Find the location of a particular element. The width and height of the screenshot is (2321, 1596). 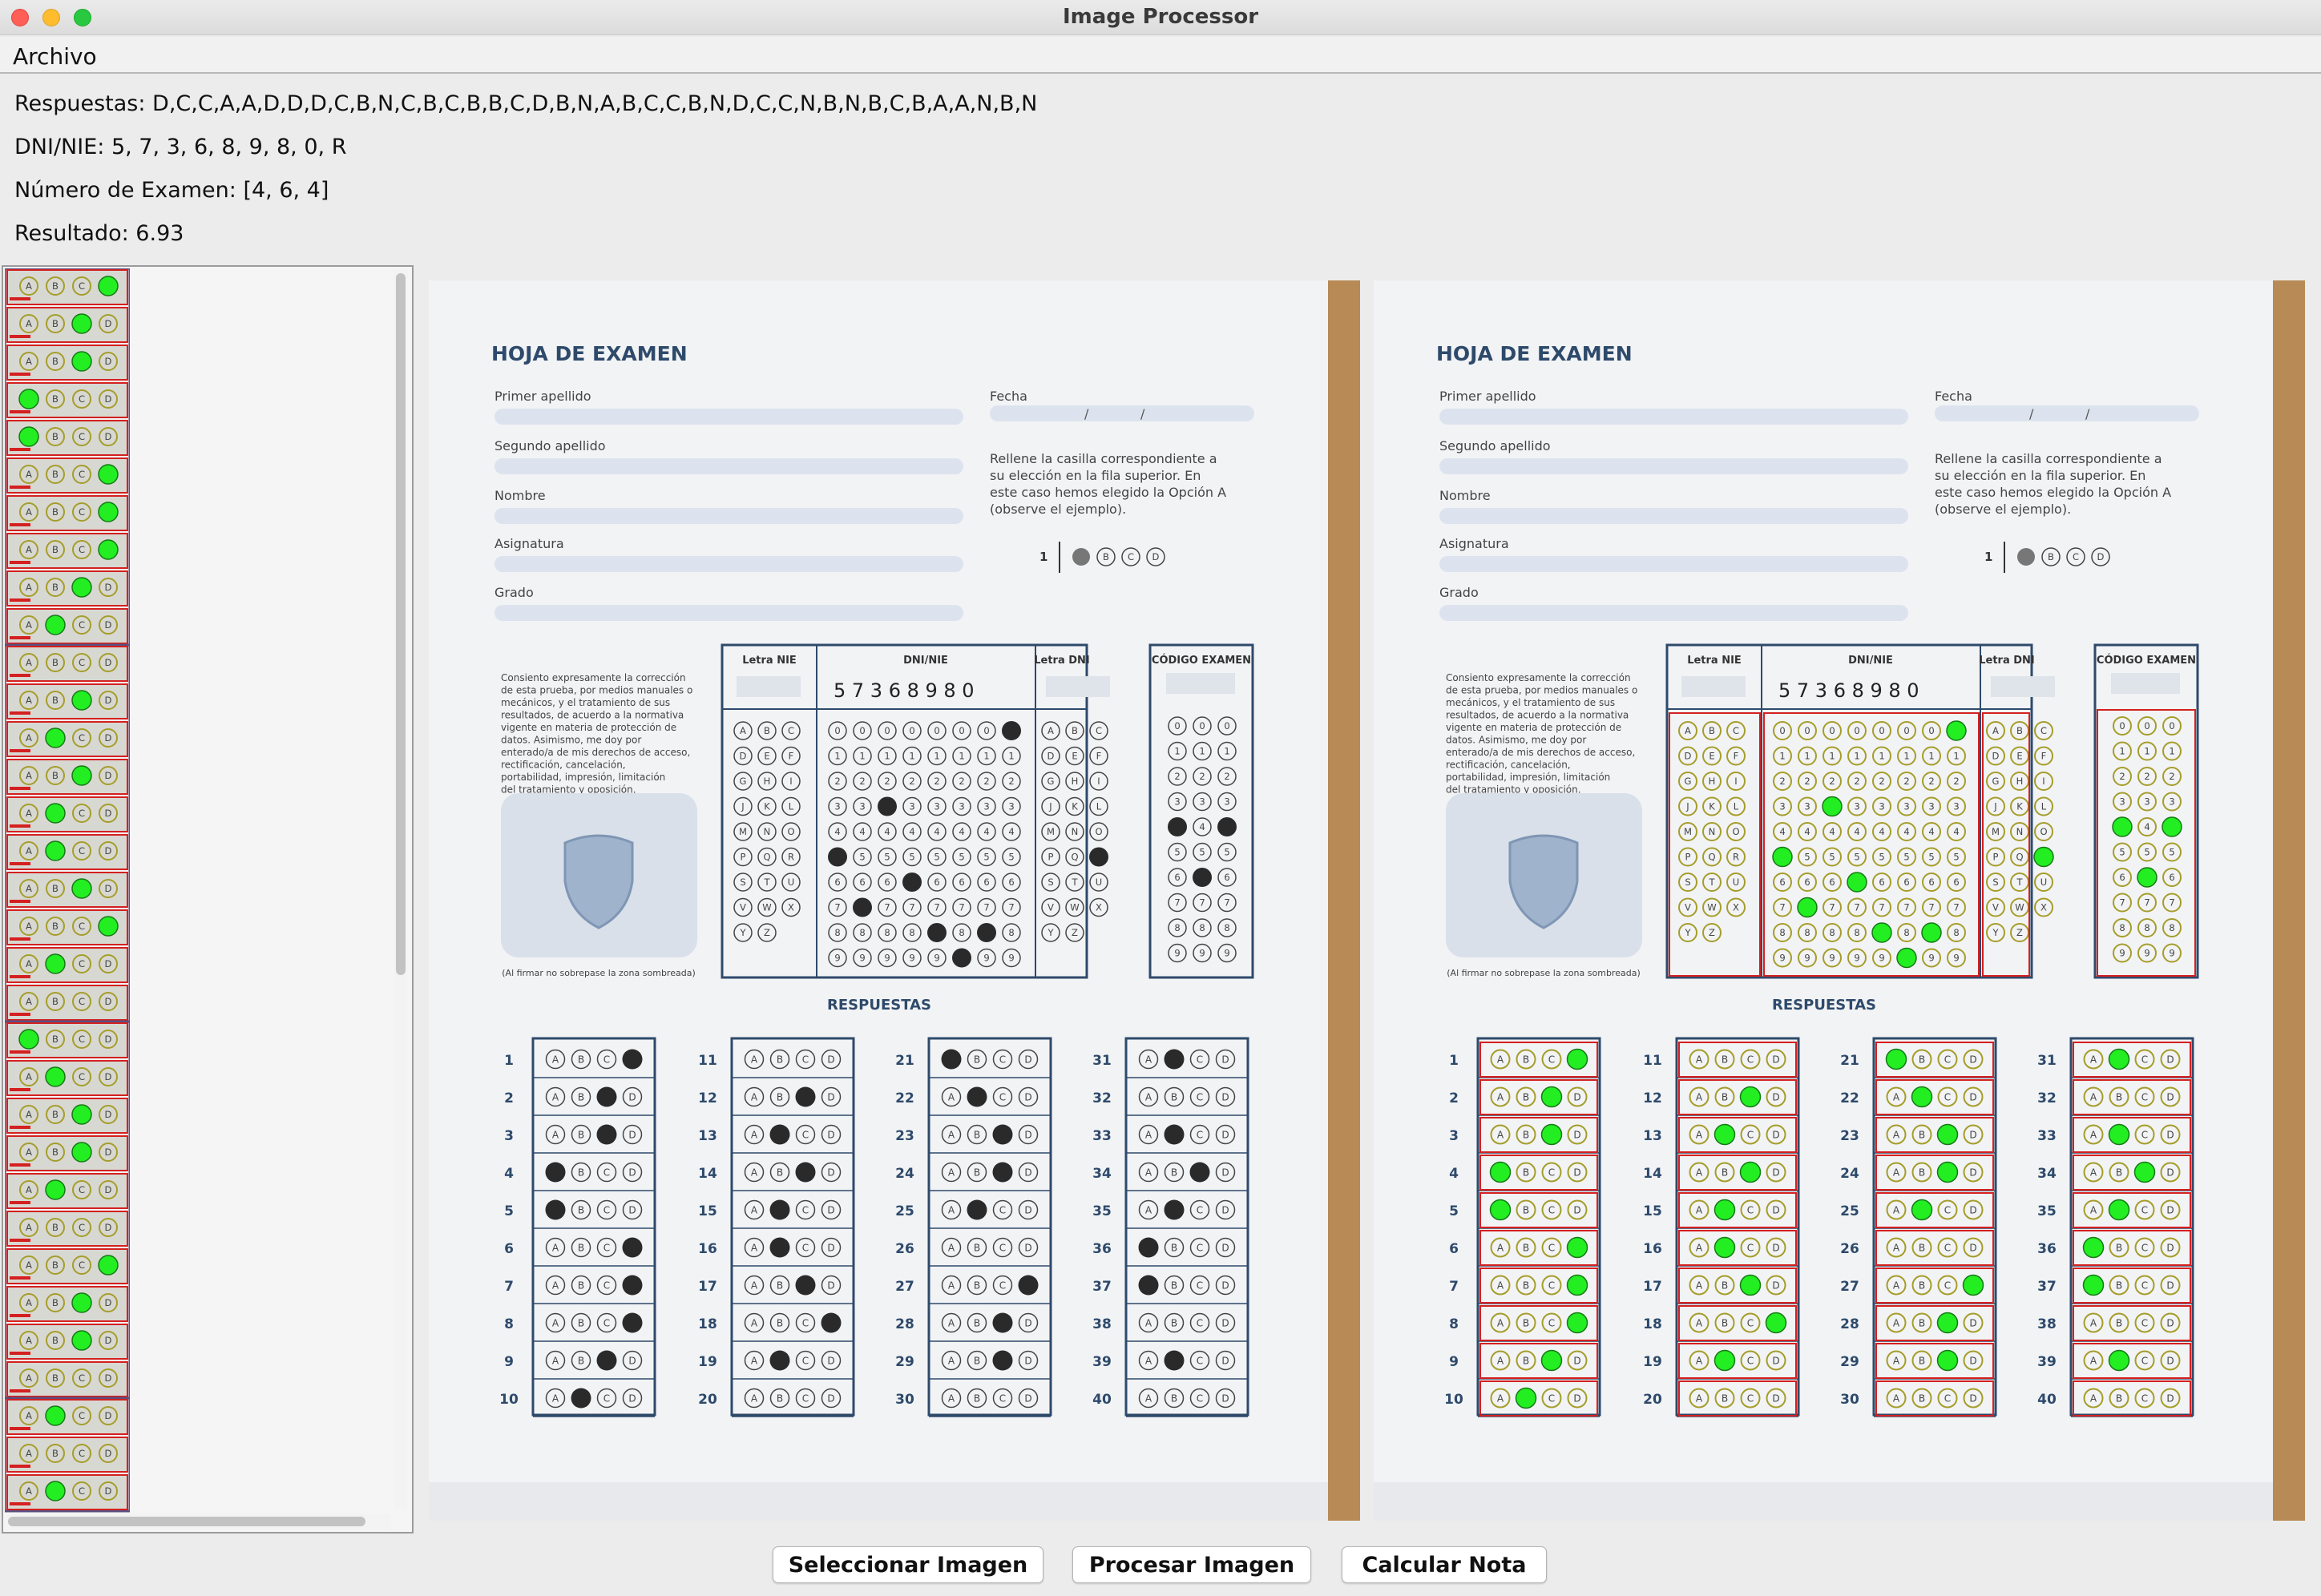

bubble-letter: N is located at coordinates (1713, 831).